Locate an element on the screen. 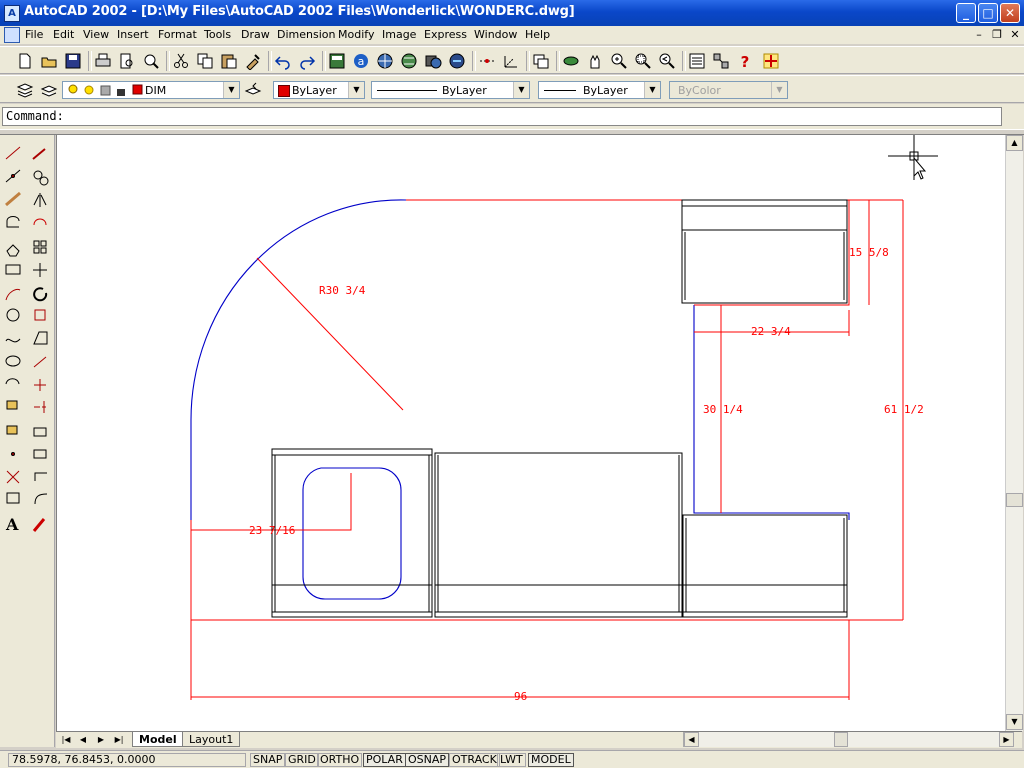 Image resolution: width=1024 pixels, height=768 pixels. minimize-button: _ is located at coordinates (966, 13).